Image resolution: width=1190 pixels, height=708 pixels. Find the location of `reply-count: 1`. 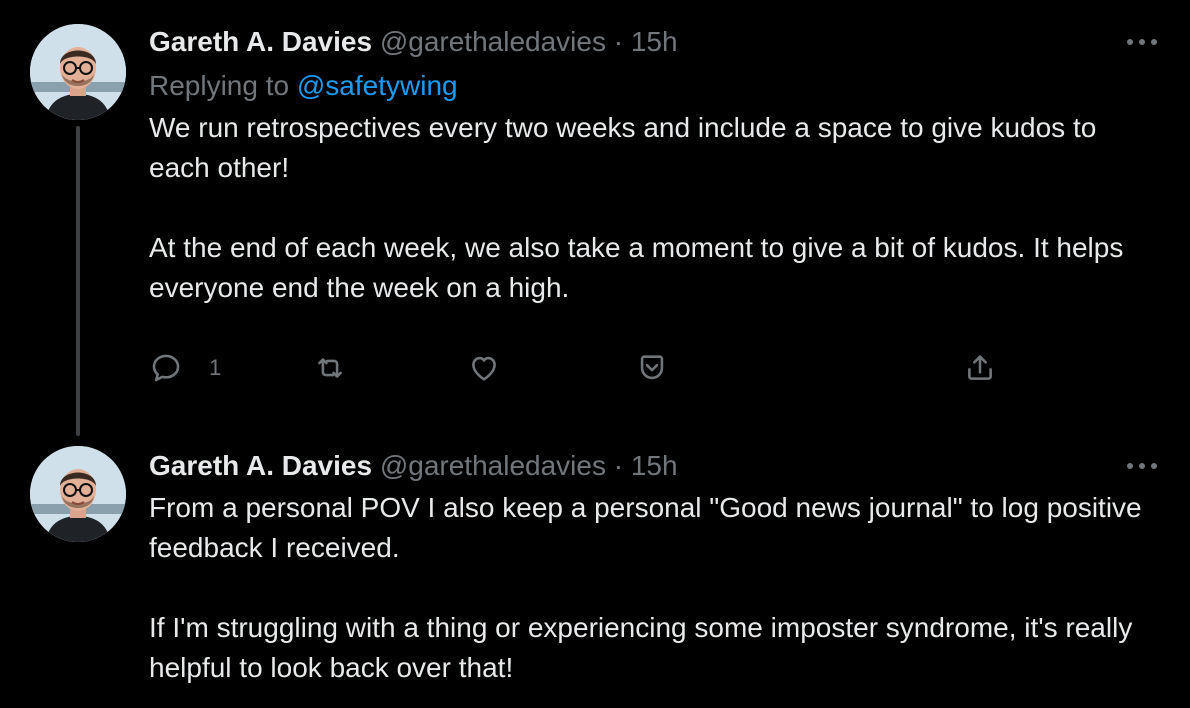

reply-count: 1 is located at coordinates (215, 367).